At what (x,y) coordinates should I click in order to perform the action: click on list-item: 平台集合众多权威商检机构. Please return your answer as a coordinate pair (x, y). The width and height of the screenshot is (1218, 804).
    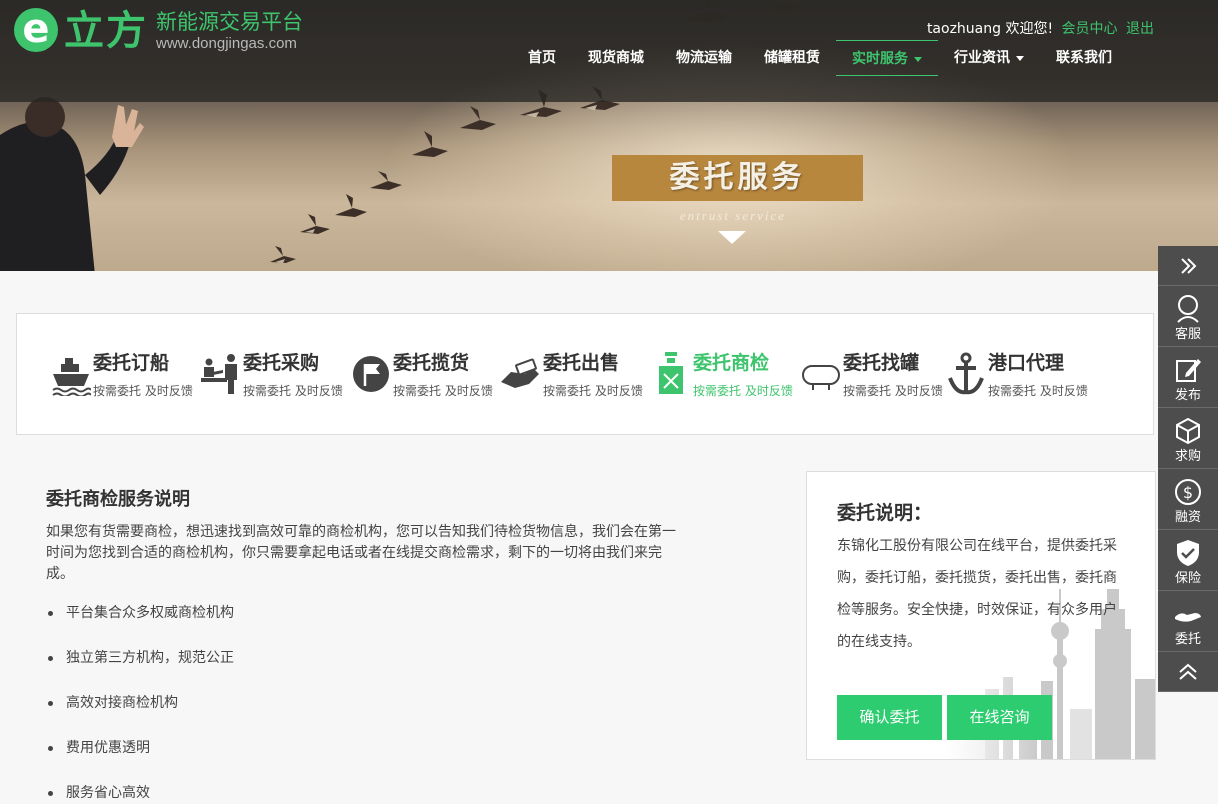
    Looking at the image, I should click on (140, 625).